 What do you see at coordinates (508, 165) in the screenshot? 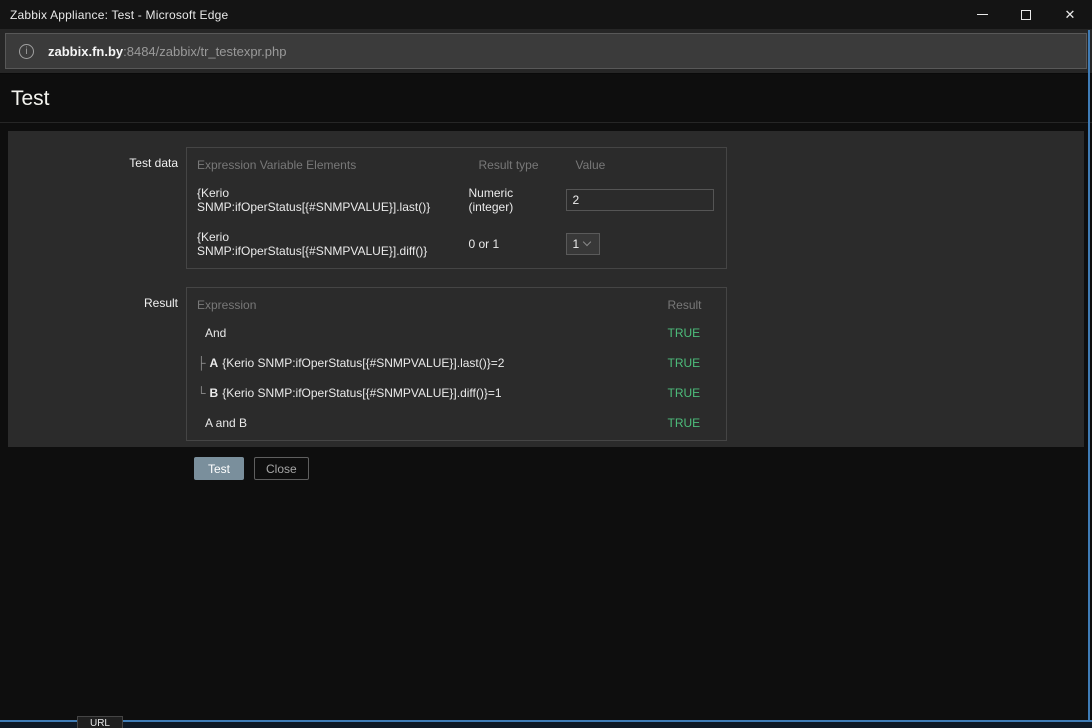
I see `header-result-type: Result type` at bounding box center [508, 165].